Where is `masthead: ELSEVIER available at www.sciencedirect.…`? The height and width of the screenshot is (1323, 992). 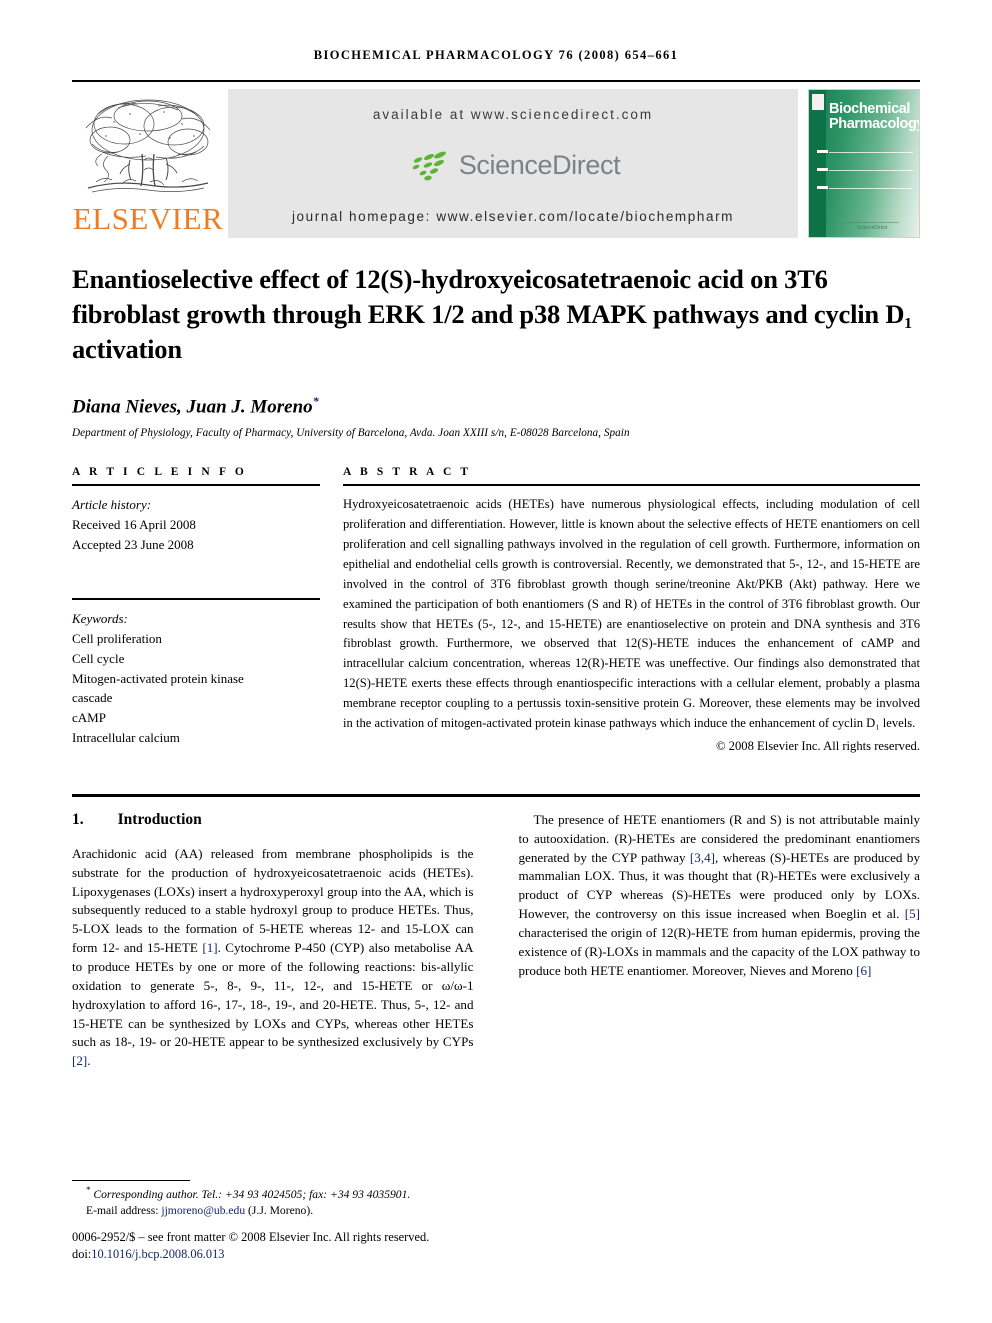 masthead: ELSEVIER available at www.sciencedirect.… is located at coordinates (496, 159).